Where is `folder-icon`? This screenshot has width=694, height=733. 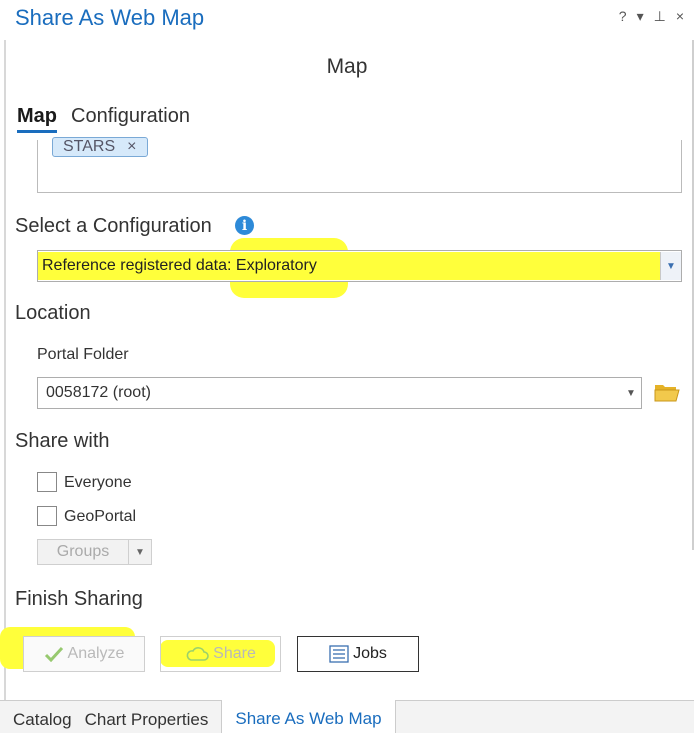
folder-icon is located at coordinates (667, 394).